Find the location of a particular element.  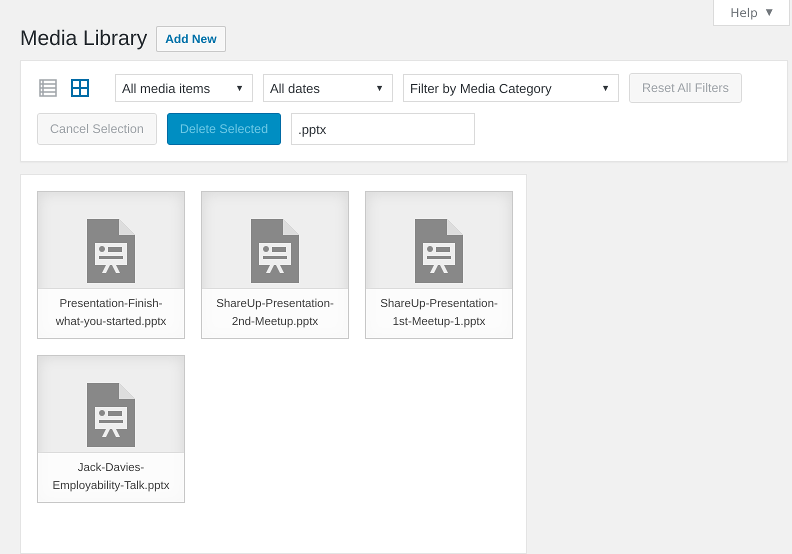

filter-dropdown: Filter by Media Category ▼ is located at coordinates (511, 88).